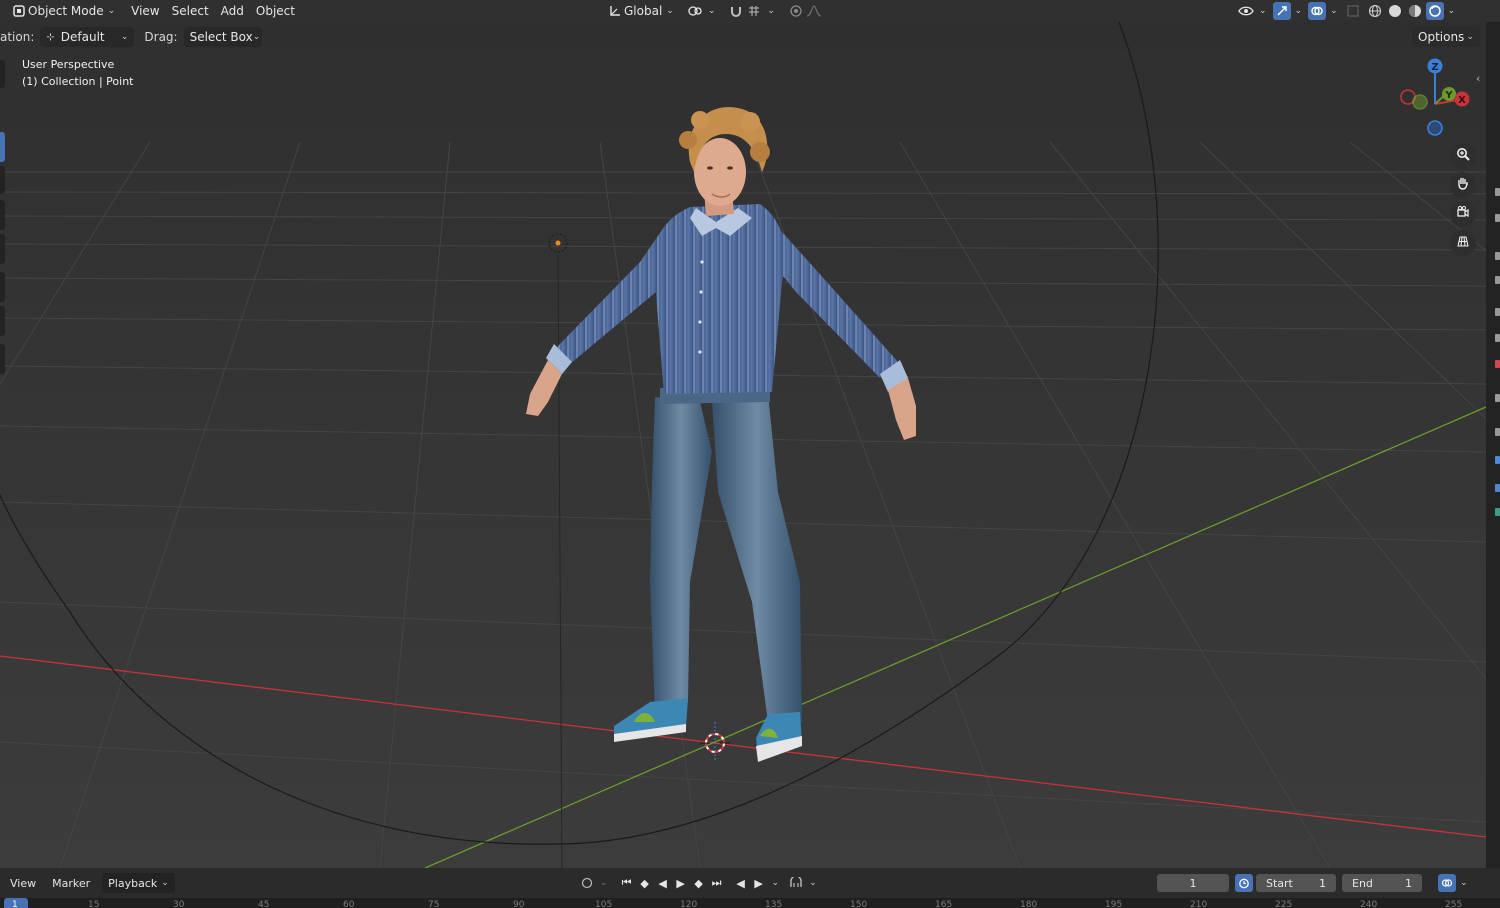 The height and width of the screenshot is (908, 1500). I want to click on overlay-toggle: ⌄, so click(1323, 11).